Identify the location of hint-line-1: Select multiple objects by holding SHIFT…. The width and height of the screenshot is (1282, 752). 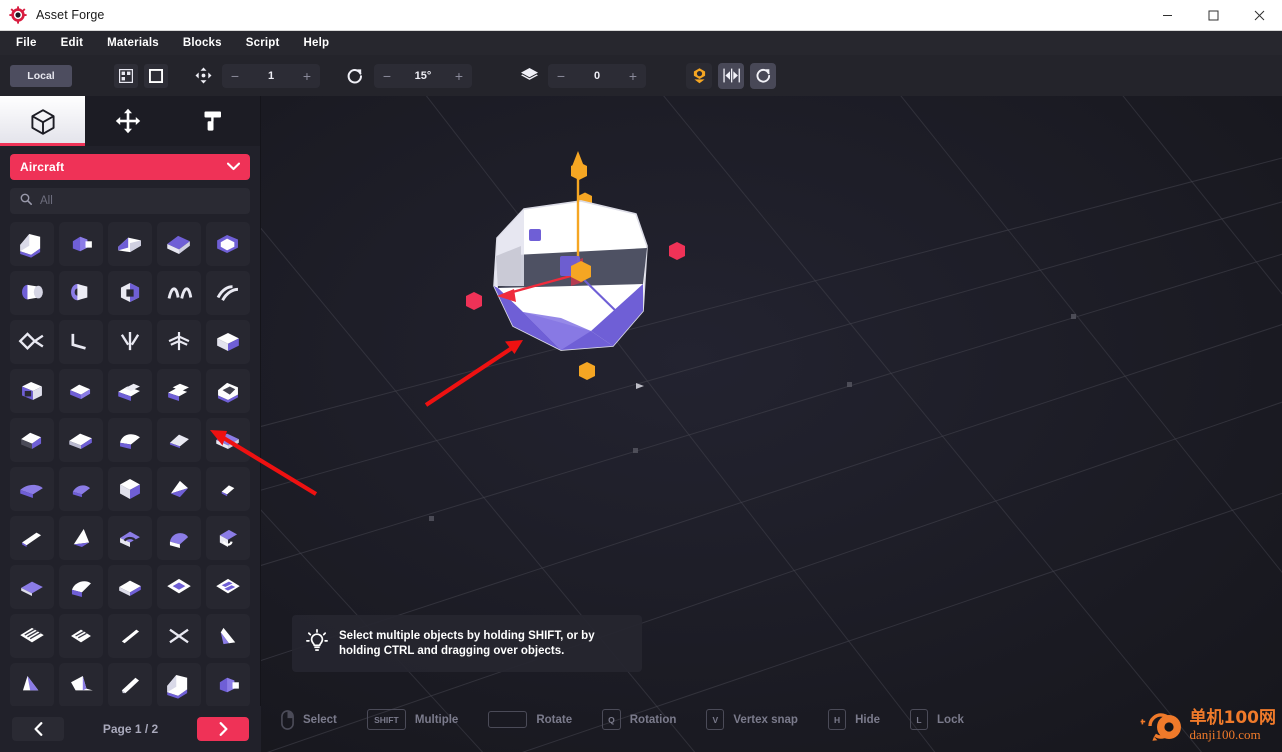
(467, 635).